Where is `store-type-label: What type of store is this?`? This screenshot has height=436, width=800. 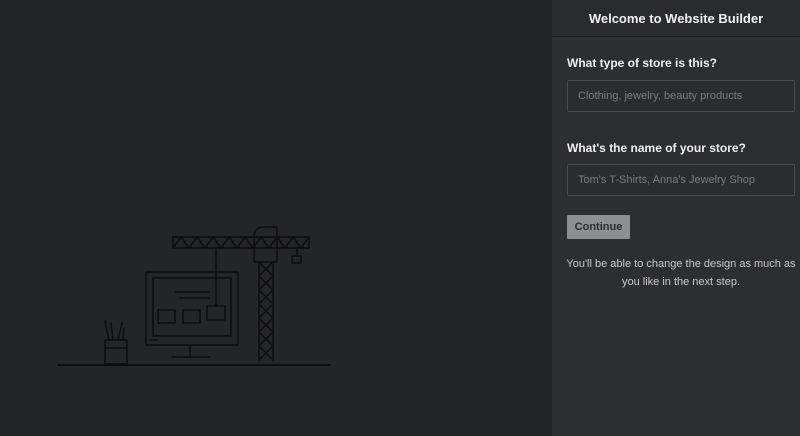 store-type-label: What type of store is this? is located at coordinates (642, 63).